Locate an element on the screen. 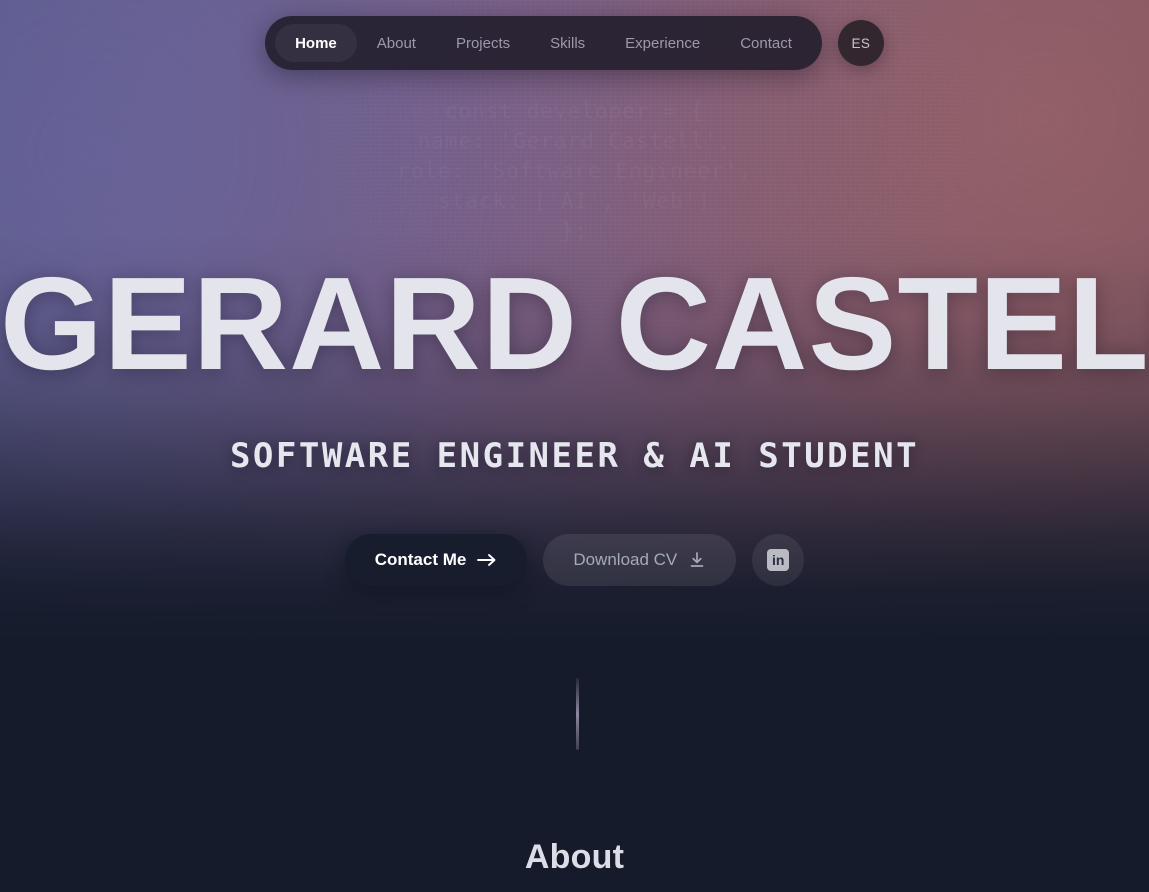  nav-item-projects: Projects is located at coordinates (483, 43).